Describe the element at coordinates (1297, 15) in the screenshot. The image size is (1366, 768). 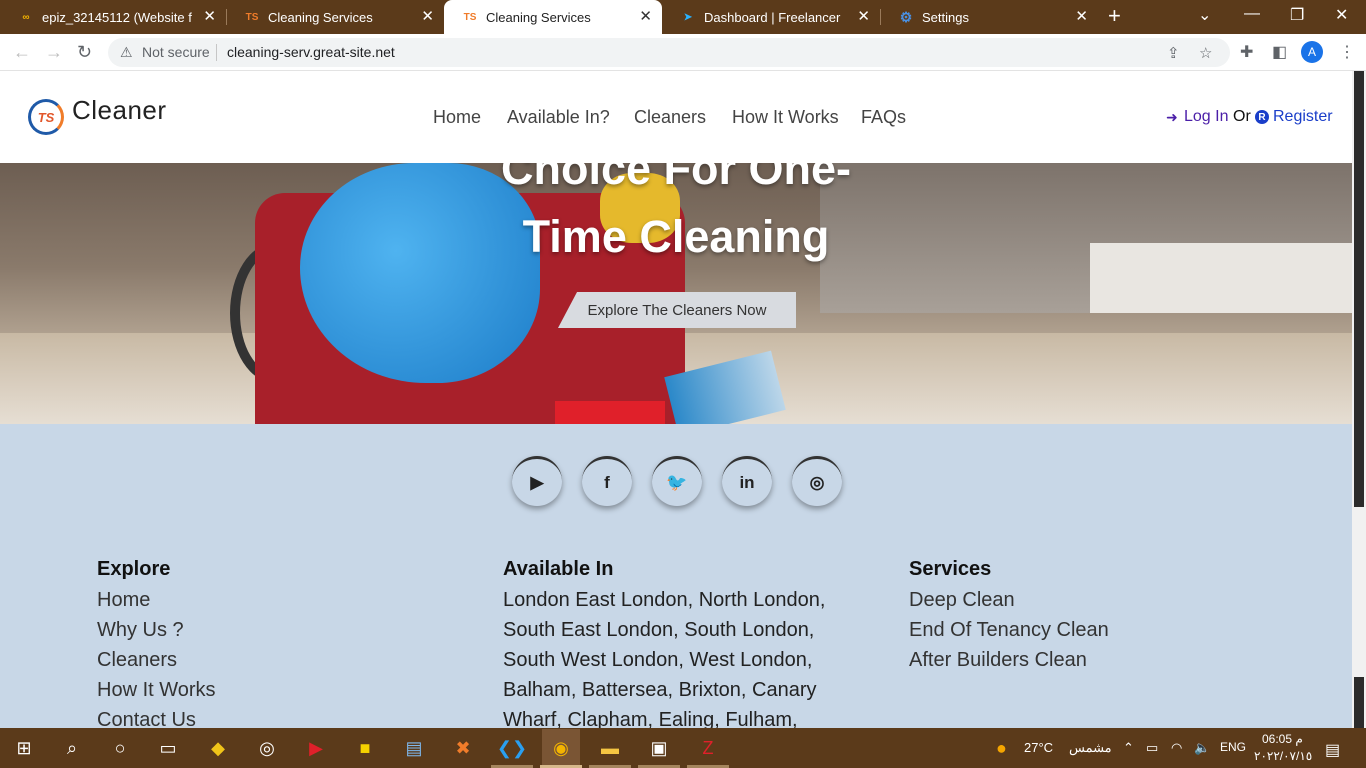
I see `restore-button: ❐` at that location.